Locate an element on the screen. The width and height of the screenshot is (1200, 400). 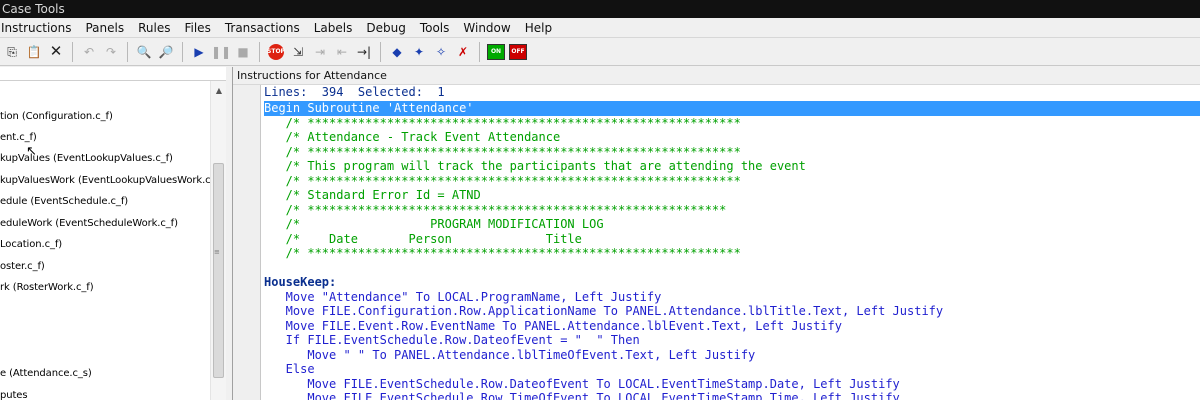
menu-files: Files is located at coordinates (197, 28).